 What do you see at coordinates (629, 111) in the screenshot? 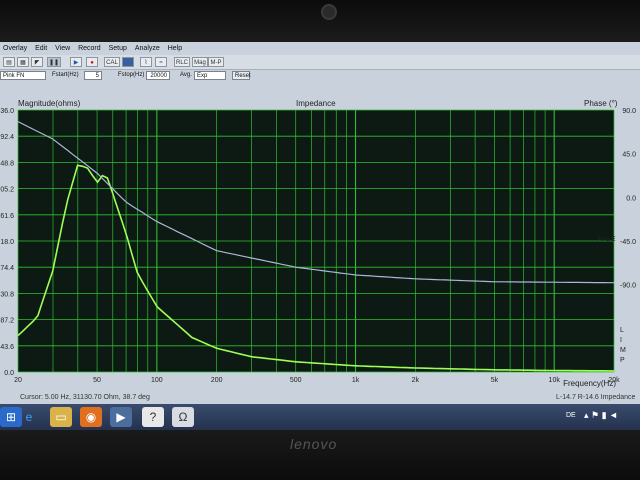
I see `right-tick-label: 90.0` at bounding box center [629, 111].